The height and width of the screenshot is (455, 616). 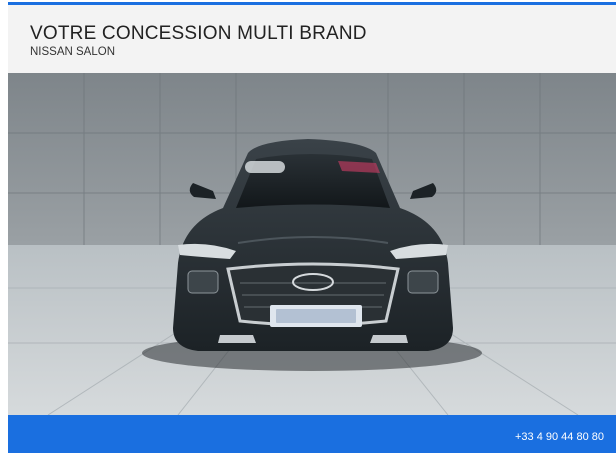 What do you see at coordinates (312, 434) in the screenshot?
I see `card-footer: +33 4 90 44 80 80` at bounding box center [312, 434].